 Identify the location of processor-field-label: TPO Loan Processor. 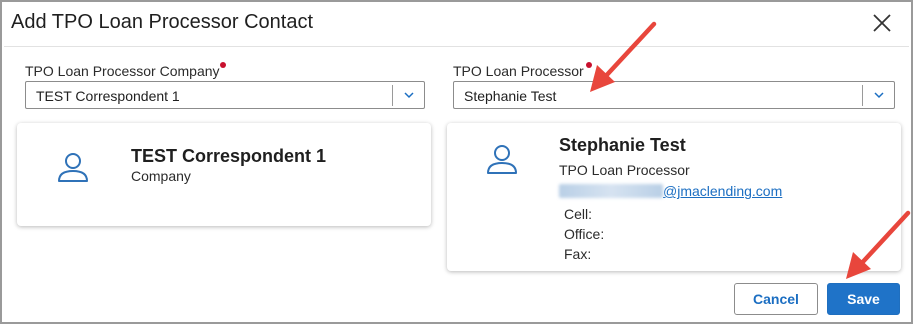
(518, 71).